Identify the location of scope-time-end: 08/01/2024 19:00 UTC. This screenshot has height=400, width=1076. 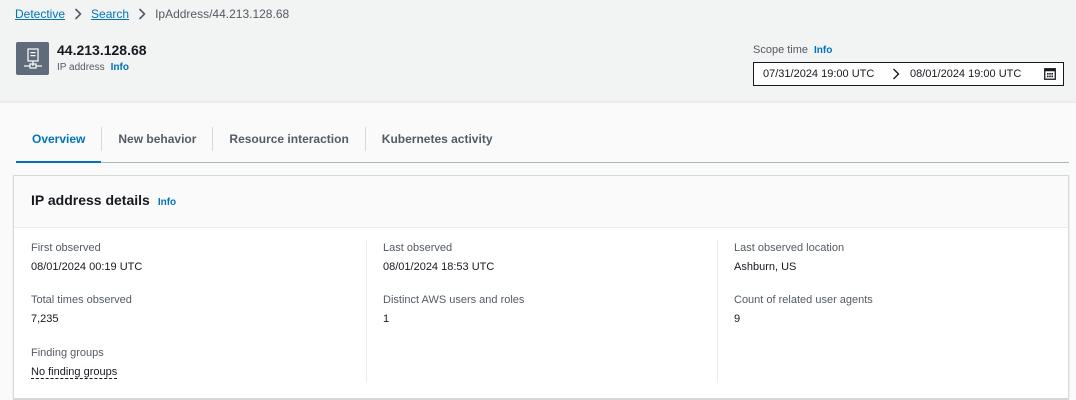
(966, 74).